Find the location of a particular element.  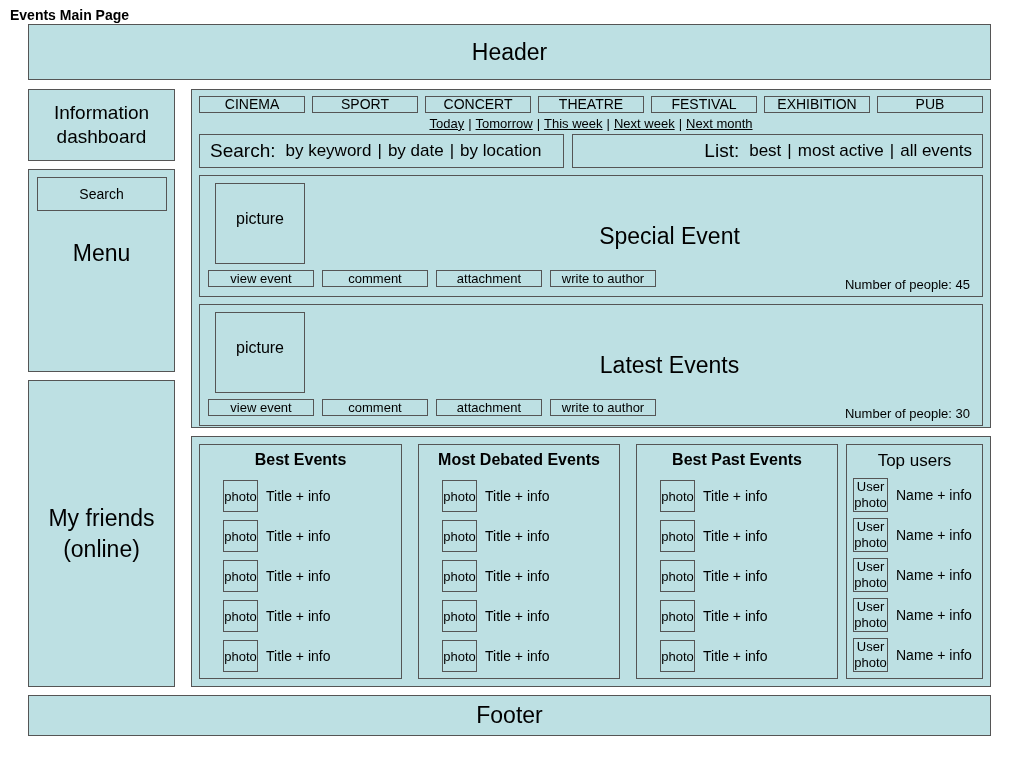

category-tab: CINEMA is located at coordinates (252, 104).